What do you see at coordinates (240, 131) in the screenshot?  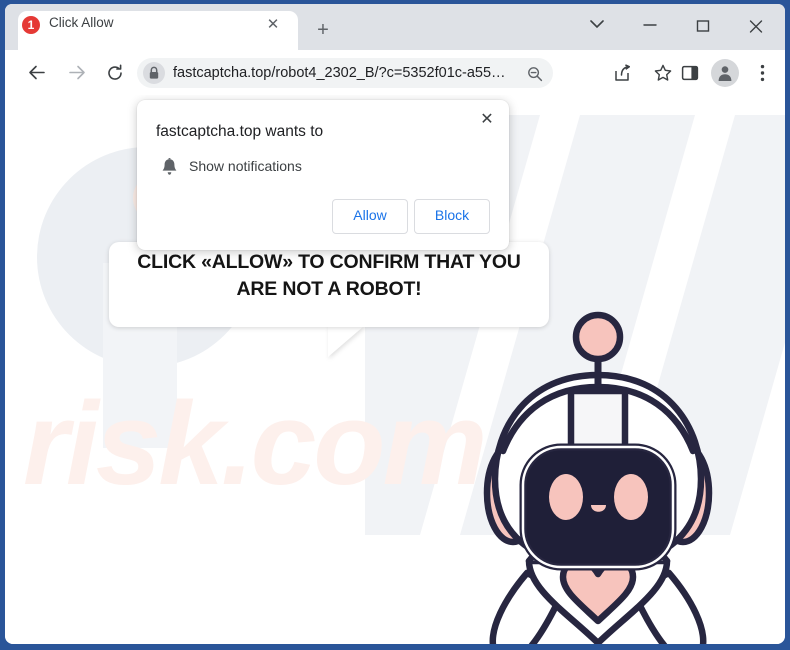 I see `dialog-title: fastcaptcha.top wants to` at bounding box center [240, 131].